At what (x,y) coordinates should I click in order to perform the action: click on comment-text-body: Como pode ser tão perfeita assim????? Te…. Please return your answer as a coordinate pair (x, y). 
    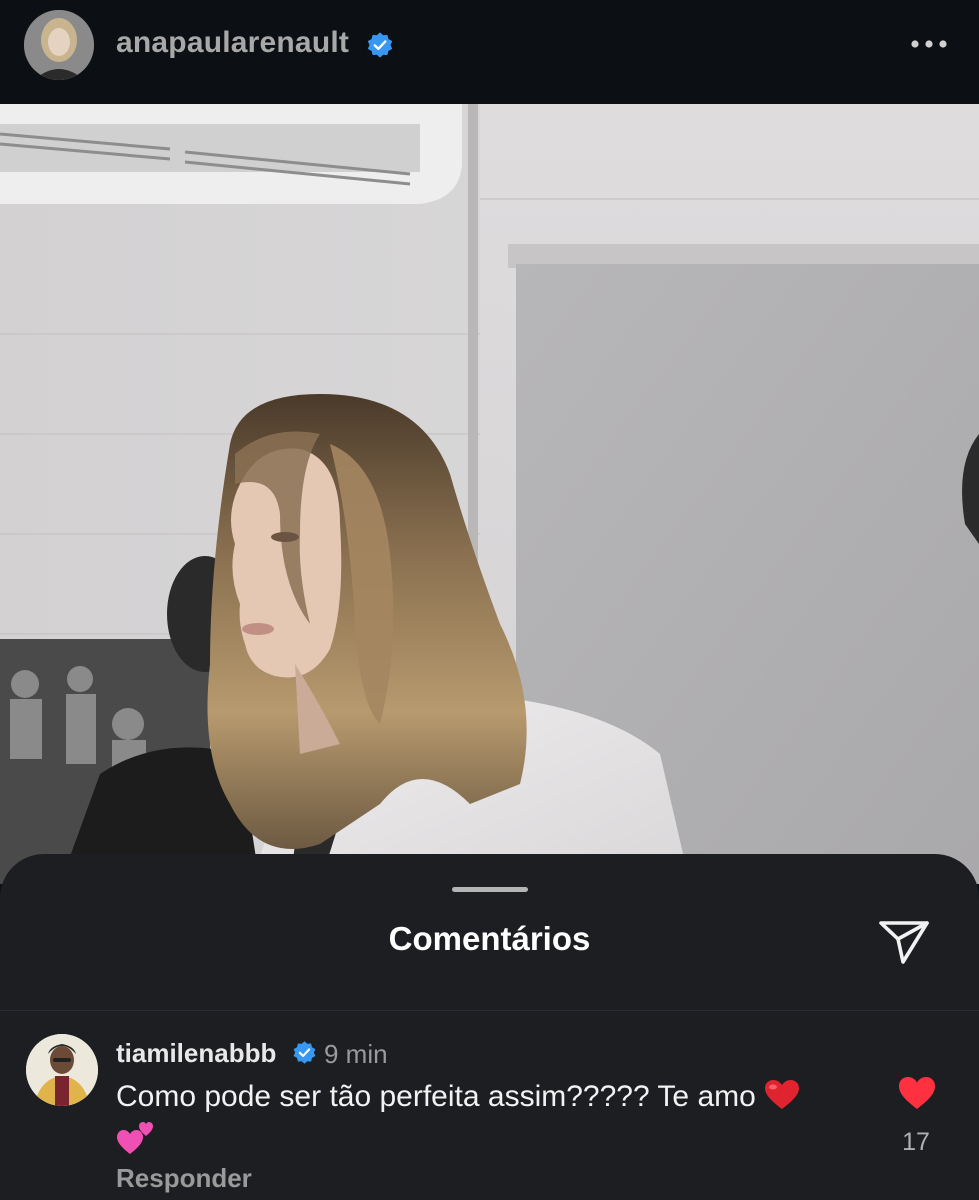
    Looking at the image, I should click on (436, 1096).